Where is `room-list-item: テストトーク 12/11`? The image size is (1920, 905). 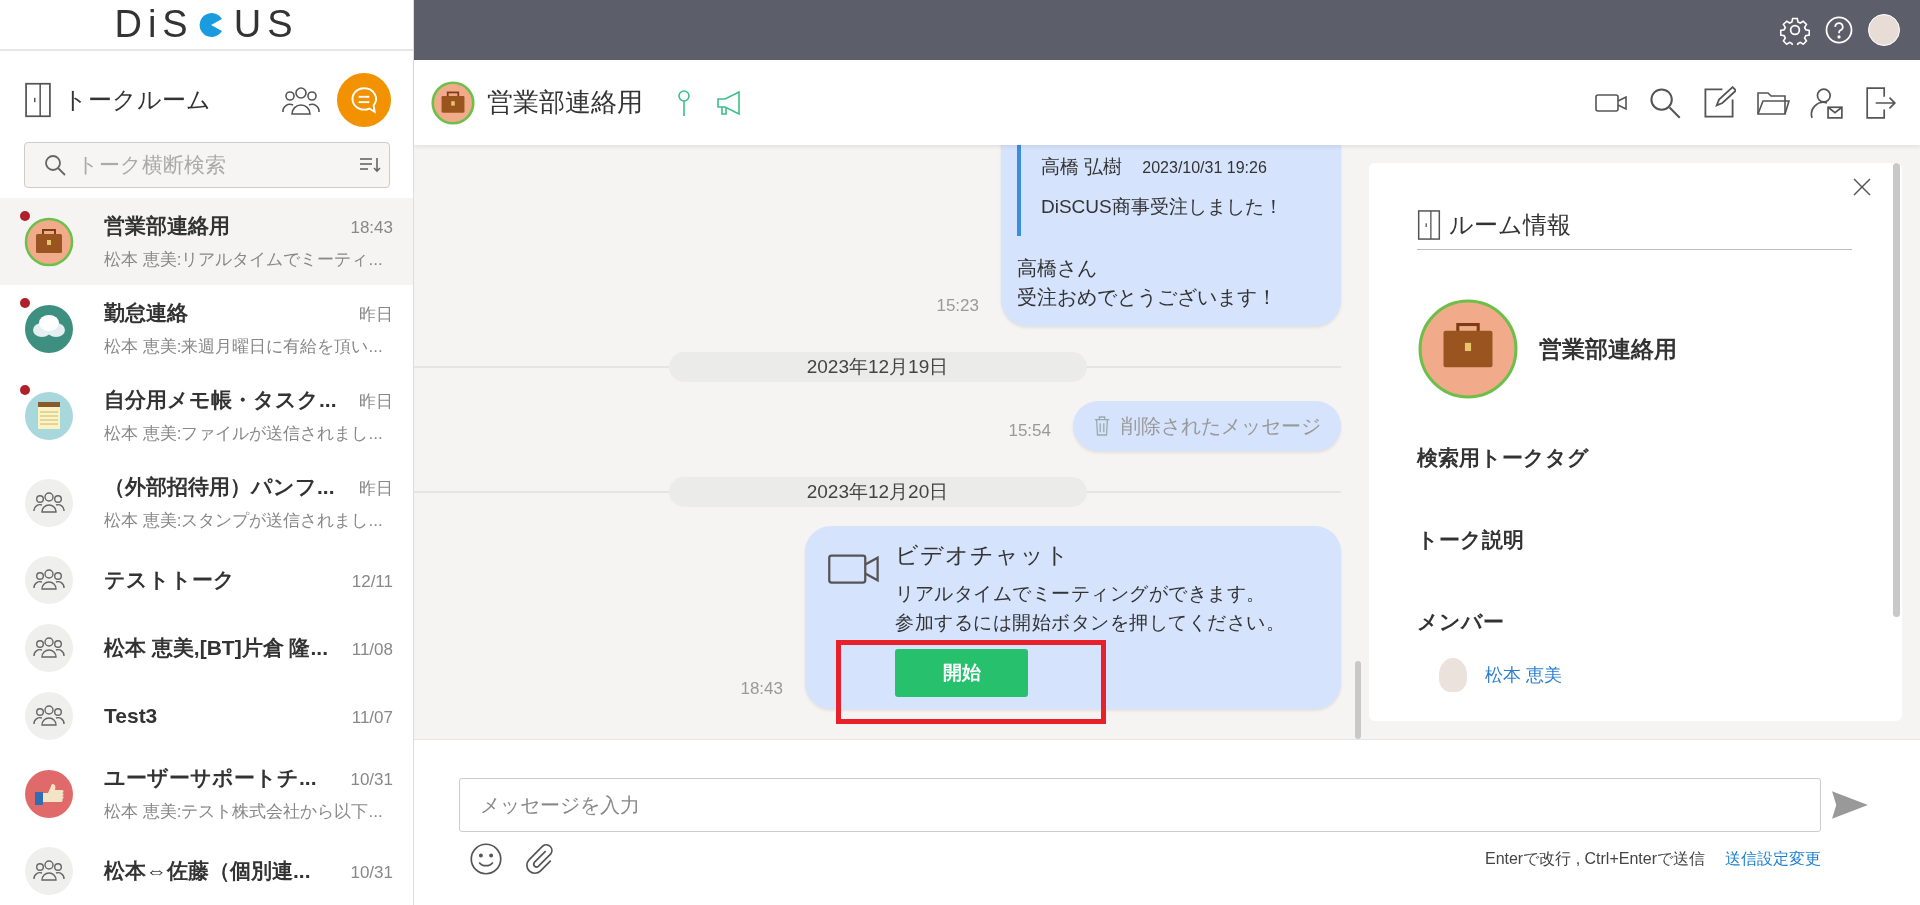
room-list-item: テストトーク 12/11 is located at coordinates (206, 580).